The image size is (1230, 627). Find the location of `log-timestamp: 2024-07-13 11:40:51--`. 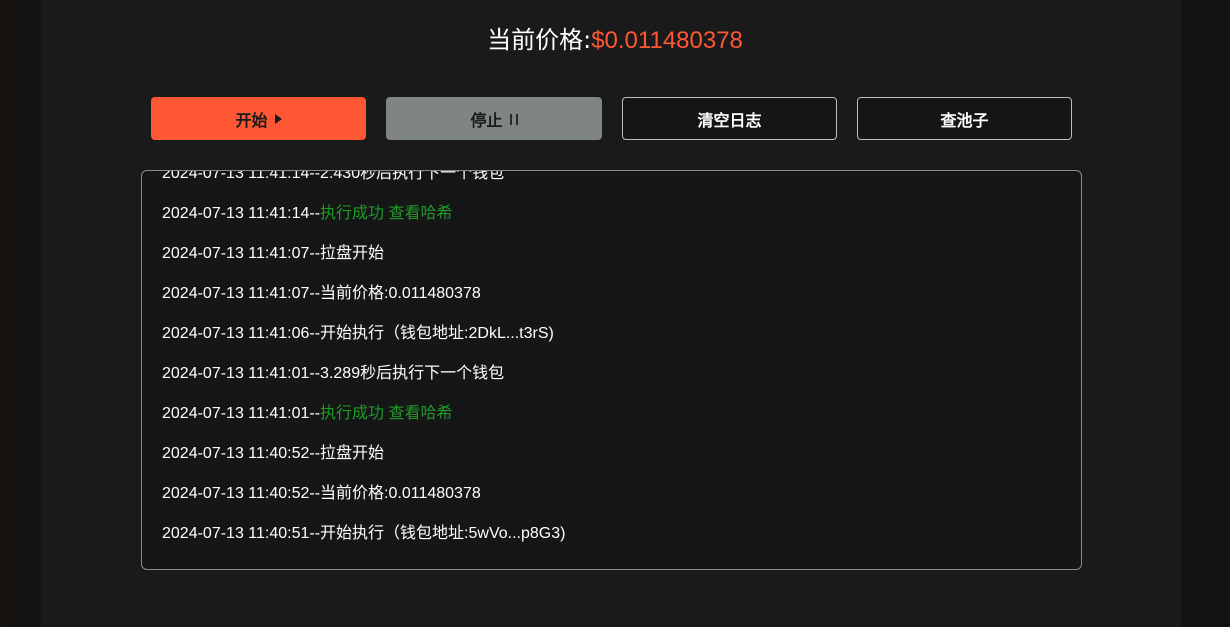

log-timestamp: 2024-07-13 11:40:51-- is located at coordinates (241, 533).